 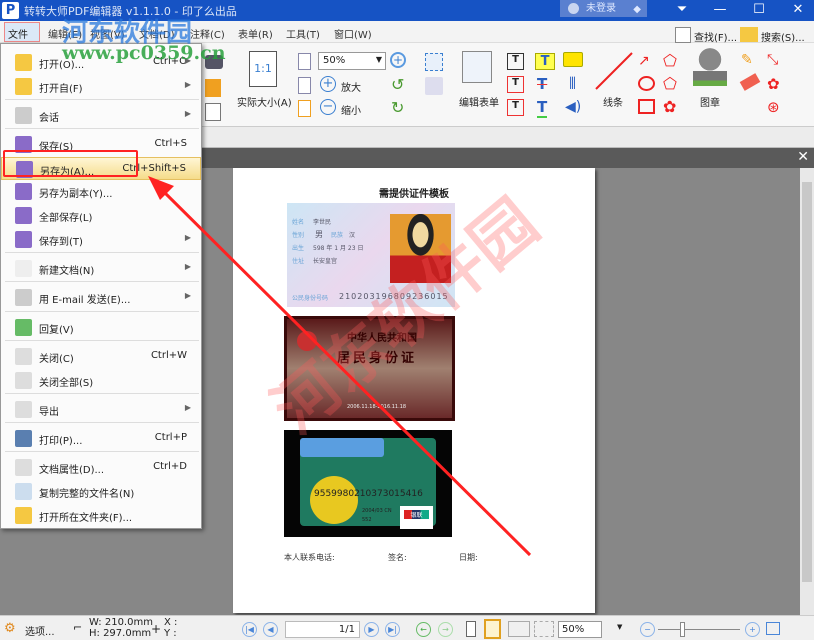 What do you see at coordinates (144, 53) in the screenshot?
I see `url-watermark: www.pc0359.cn` at bounding box center [144, 53].